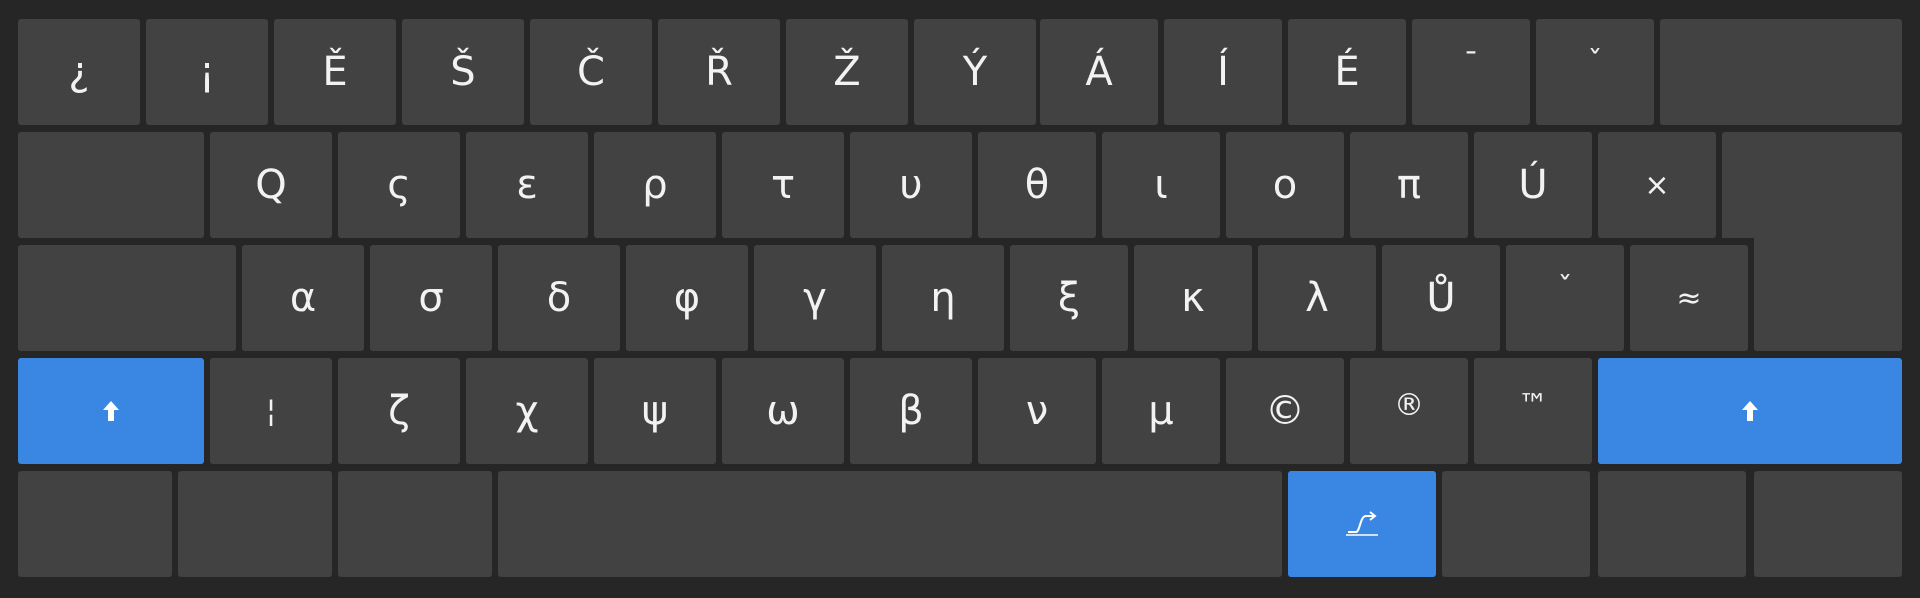 The height and width of the screenshot is (598, 1920). Describe the element at coordinates (559, 298) in the screenshot. I see `key-delta: δ` at that location.